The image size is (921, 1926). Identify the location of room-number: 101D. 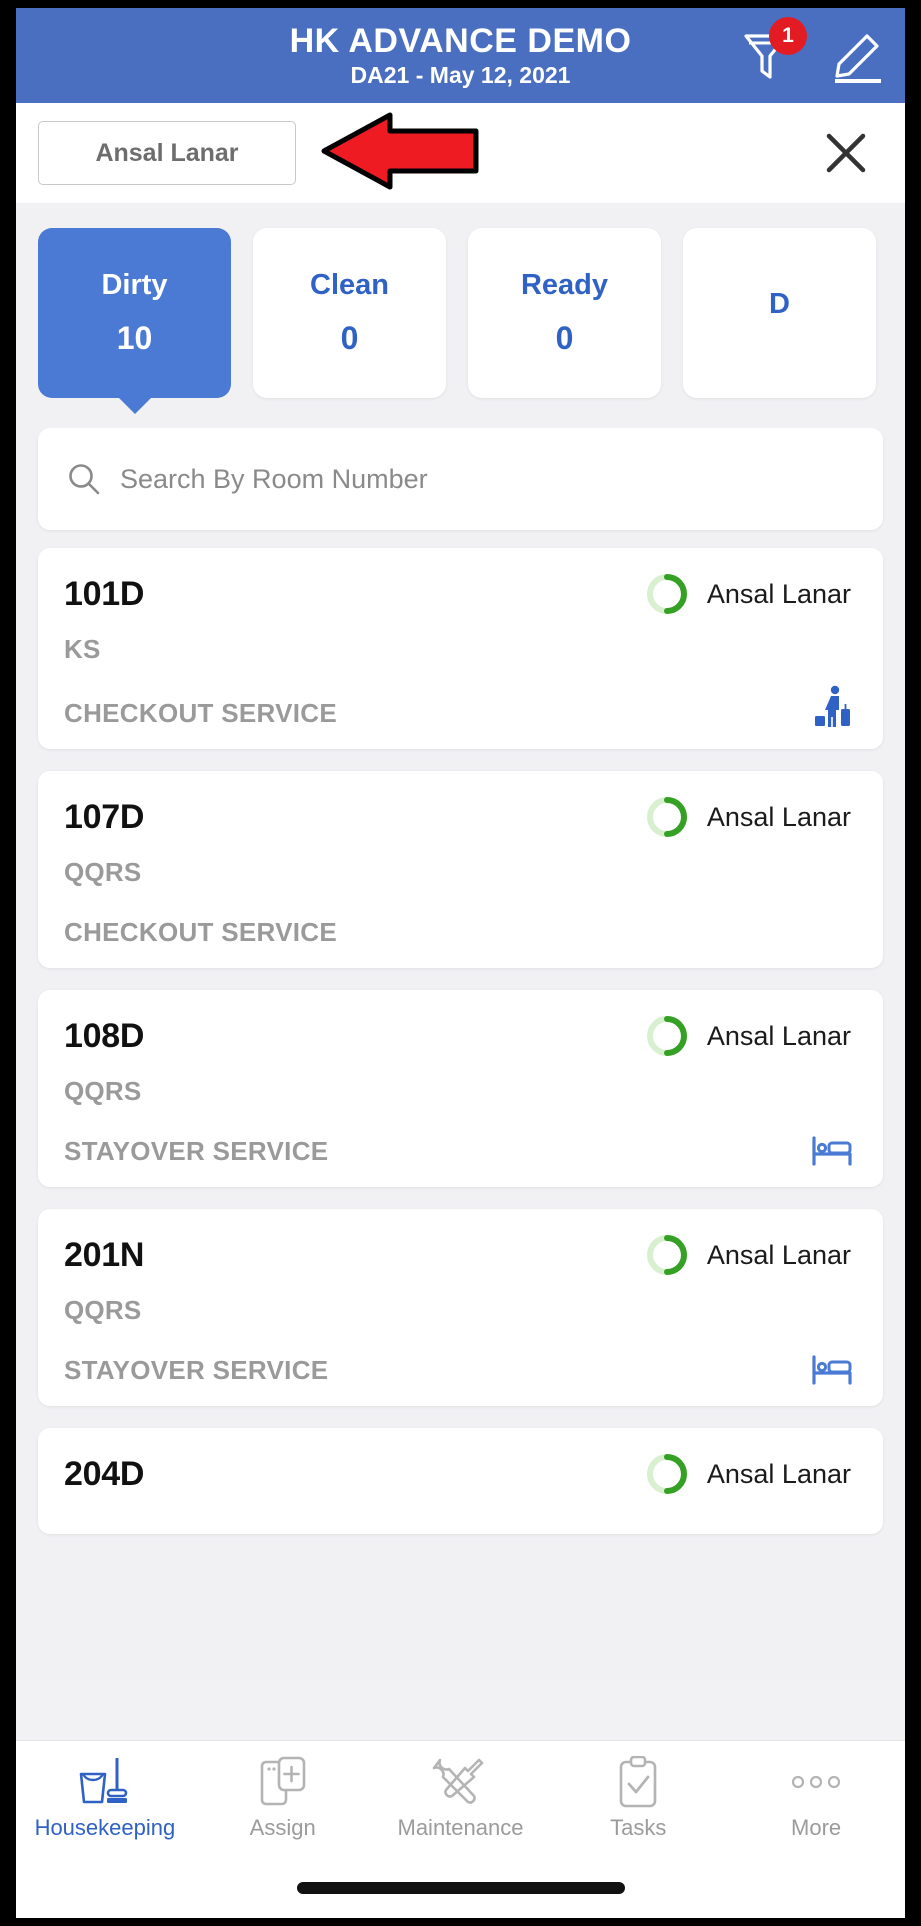
(104, 593).